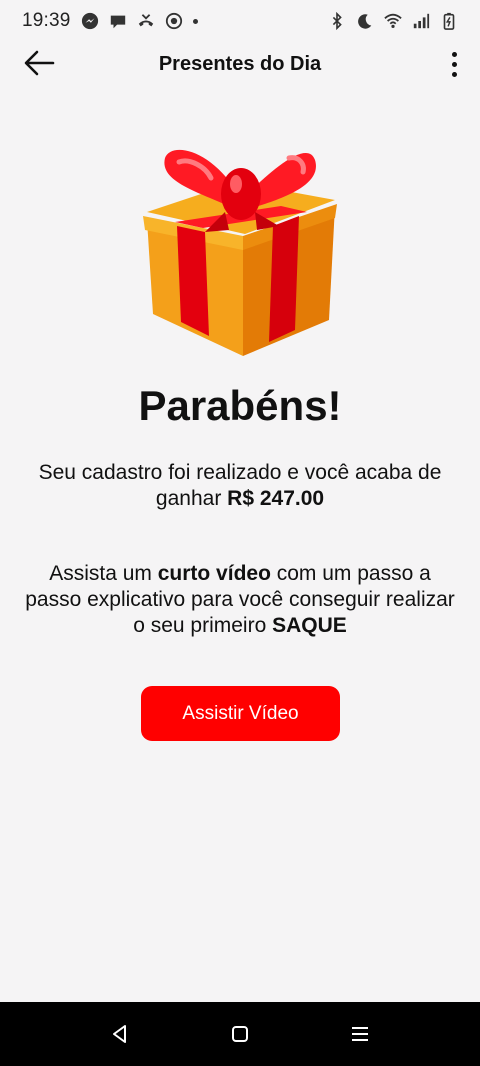  Describe the element at coordinates (454, 64) in the screenshot. I see `more-options-button` at that location.